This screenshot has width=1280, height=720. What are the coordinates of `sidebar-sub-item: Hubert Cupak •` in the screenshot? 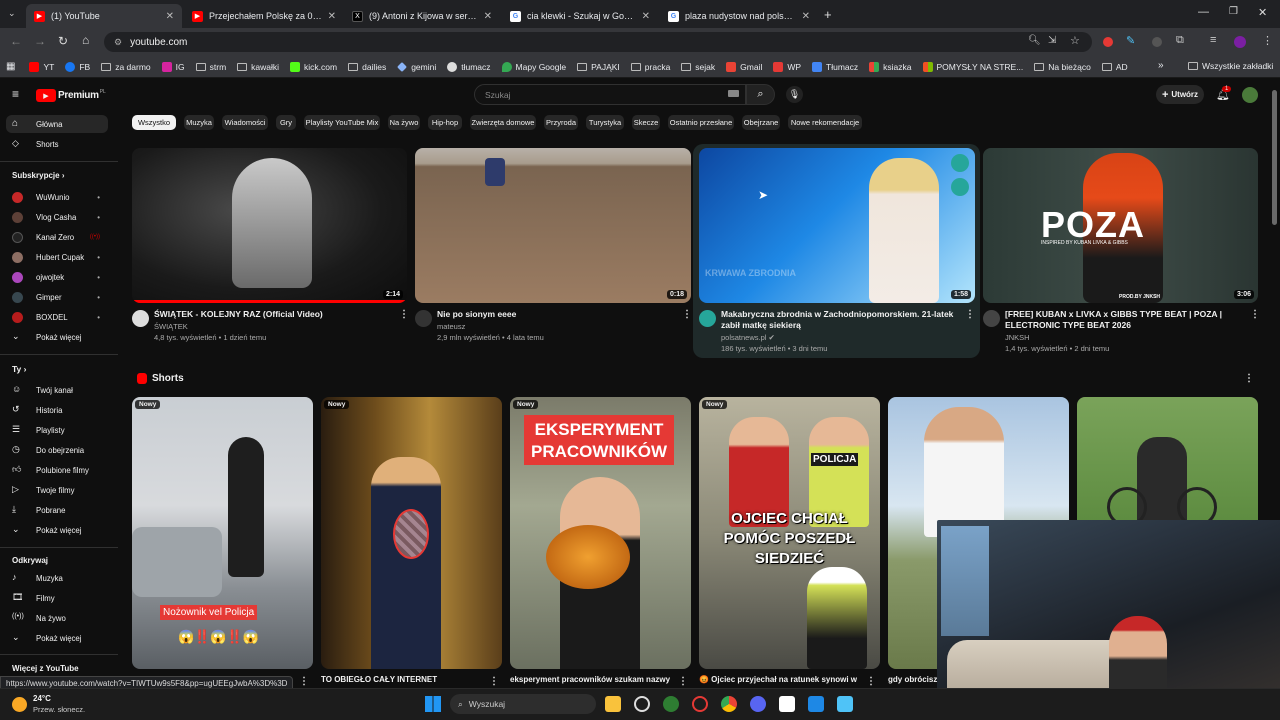 It's located at (57, 257).